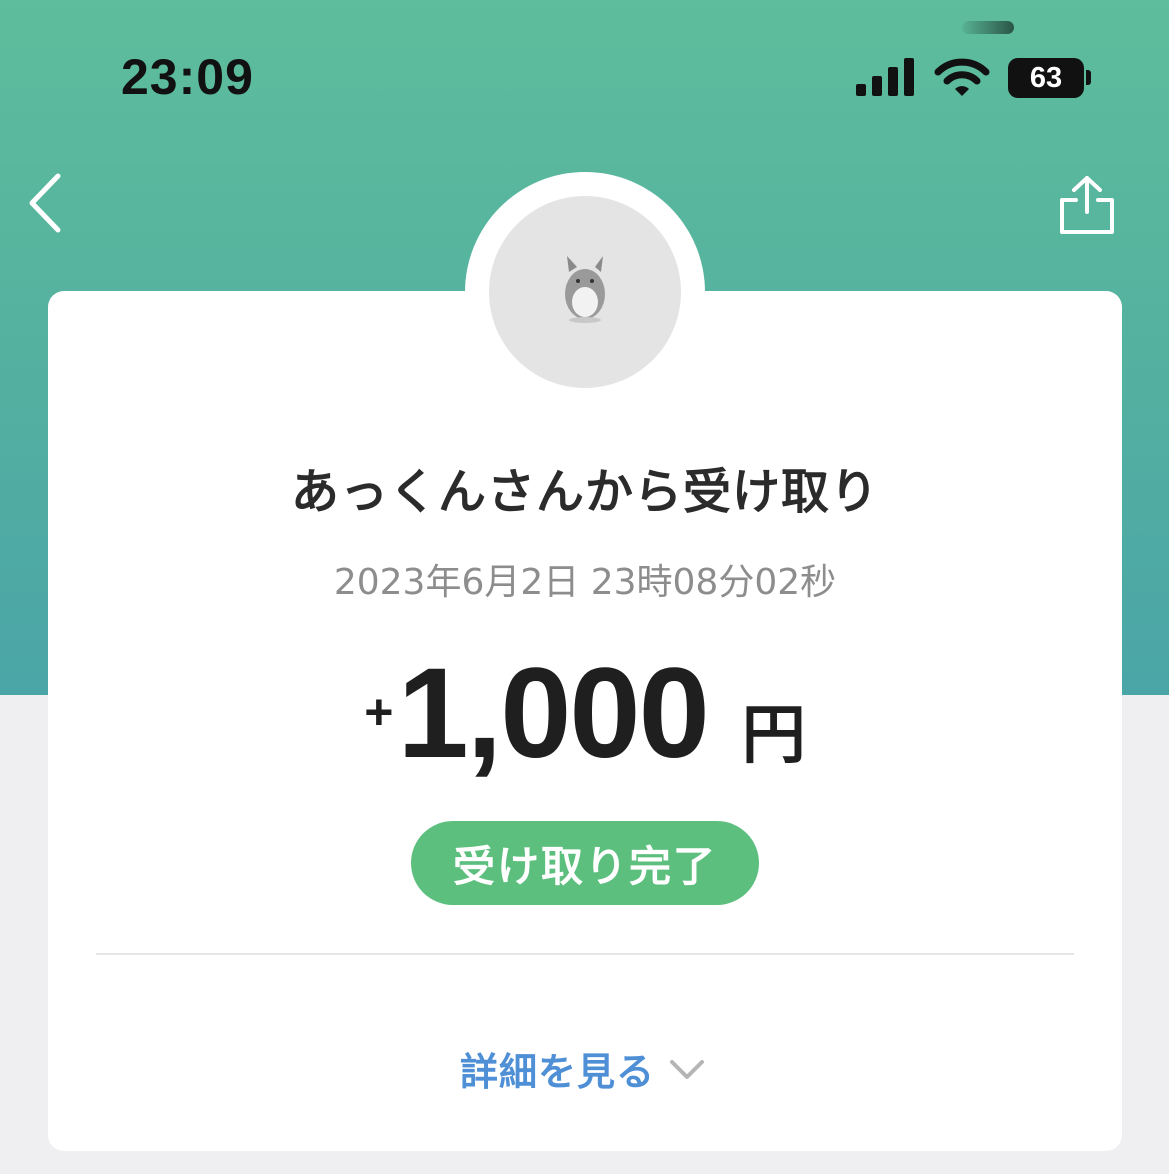 The width and height of the screenshot is (1169, 1174). Describe the element at coordinates (585, 863) in the screenshot. I see `status-badge: 受け取り完了` at that location.